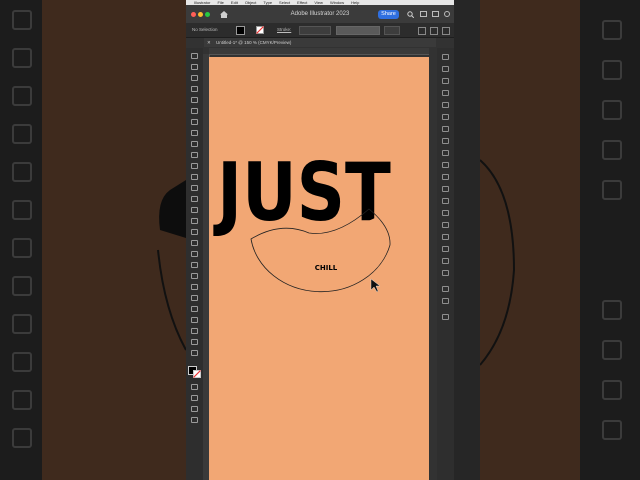  What do you see at coordinates (445, 165) in the screenshot?
I see `transparency-panel-icon` at bounding box center [445, 165].